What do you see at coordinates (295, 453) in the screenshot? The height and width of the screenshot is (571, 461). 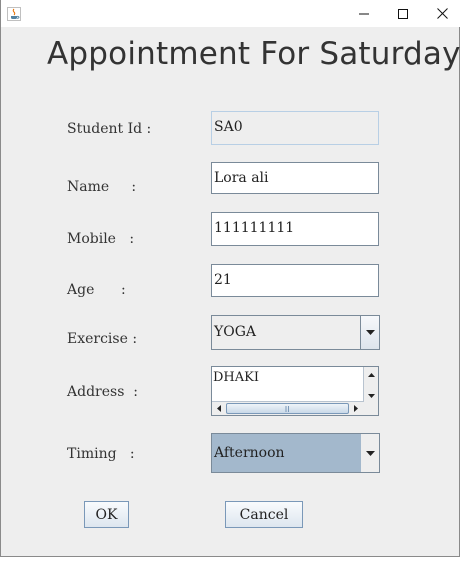 I see `timing-combobox: Afternoon` at bounding box center [295, 453].